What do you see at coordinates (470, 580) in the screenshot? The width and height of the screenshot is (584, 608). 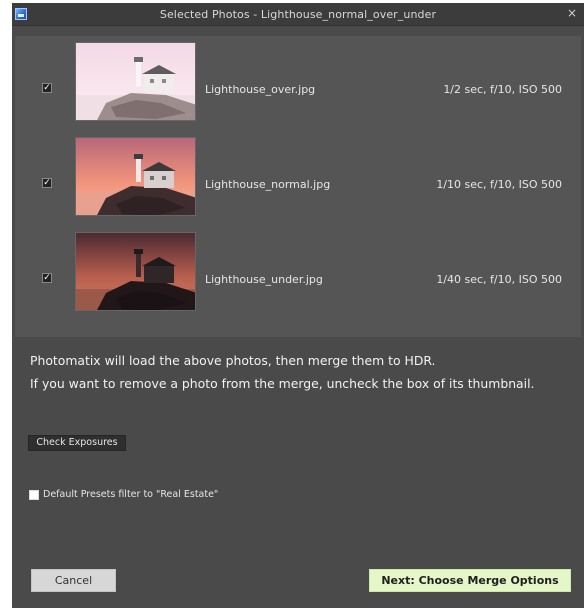 I see `next-merge-options-button: Next: Choose Merge Options` at bounding box center [470, 580].